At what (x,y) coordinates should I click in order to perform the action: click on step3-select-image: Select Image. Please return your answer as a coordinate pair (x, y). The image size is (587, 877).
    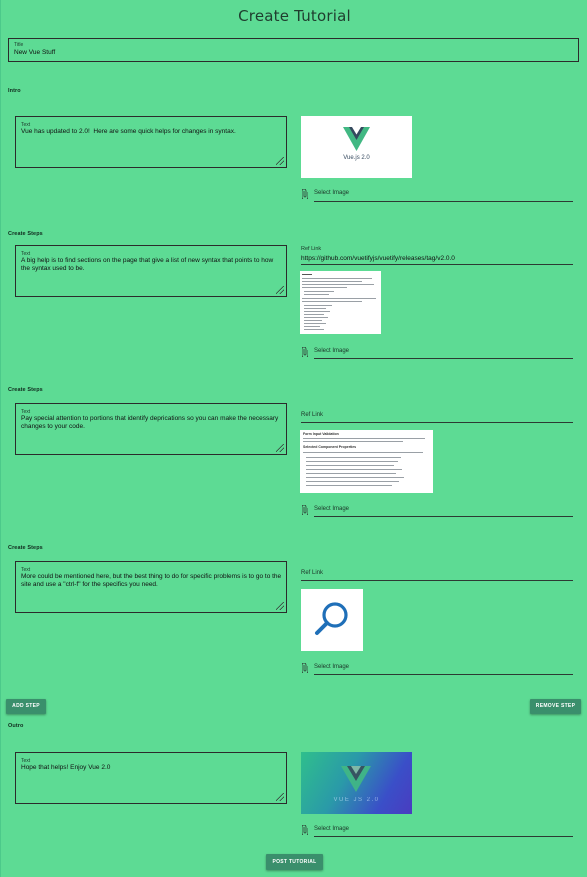
    Looking at the image, I should click on (331, 667).